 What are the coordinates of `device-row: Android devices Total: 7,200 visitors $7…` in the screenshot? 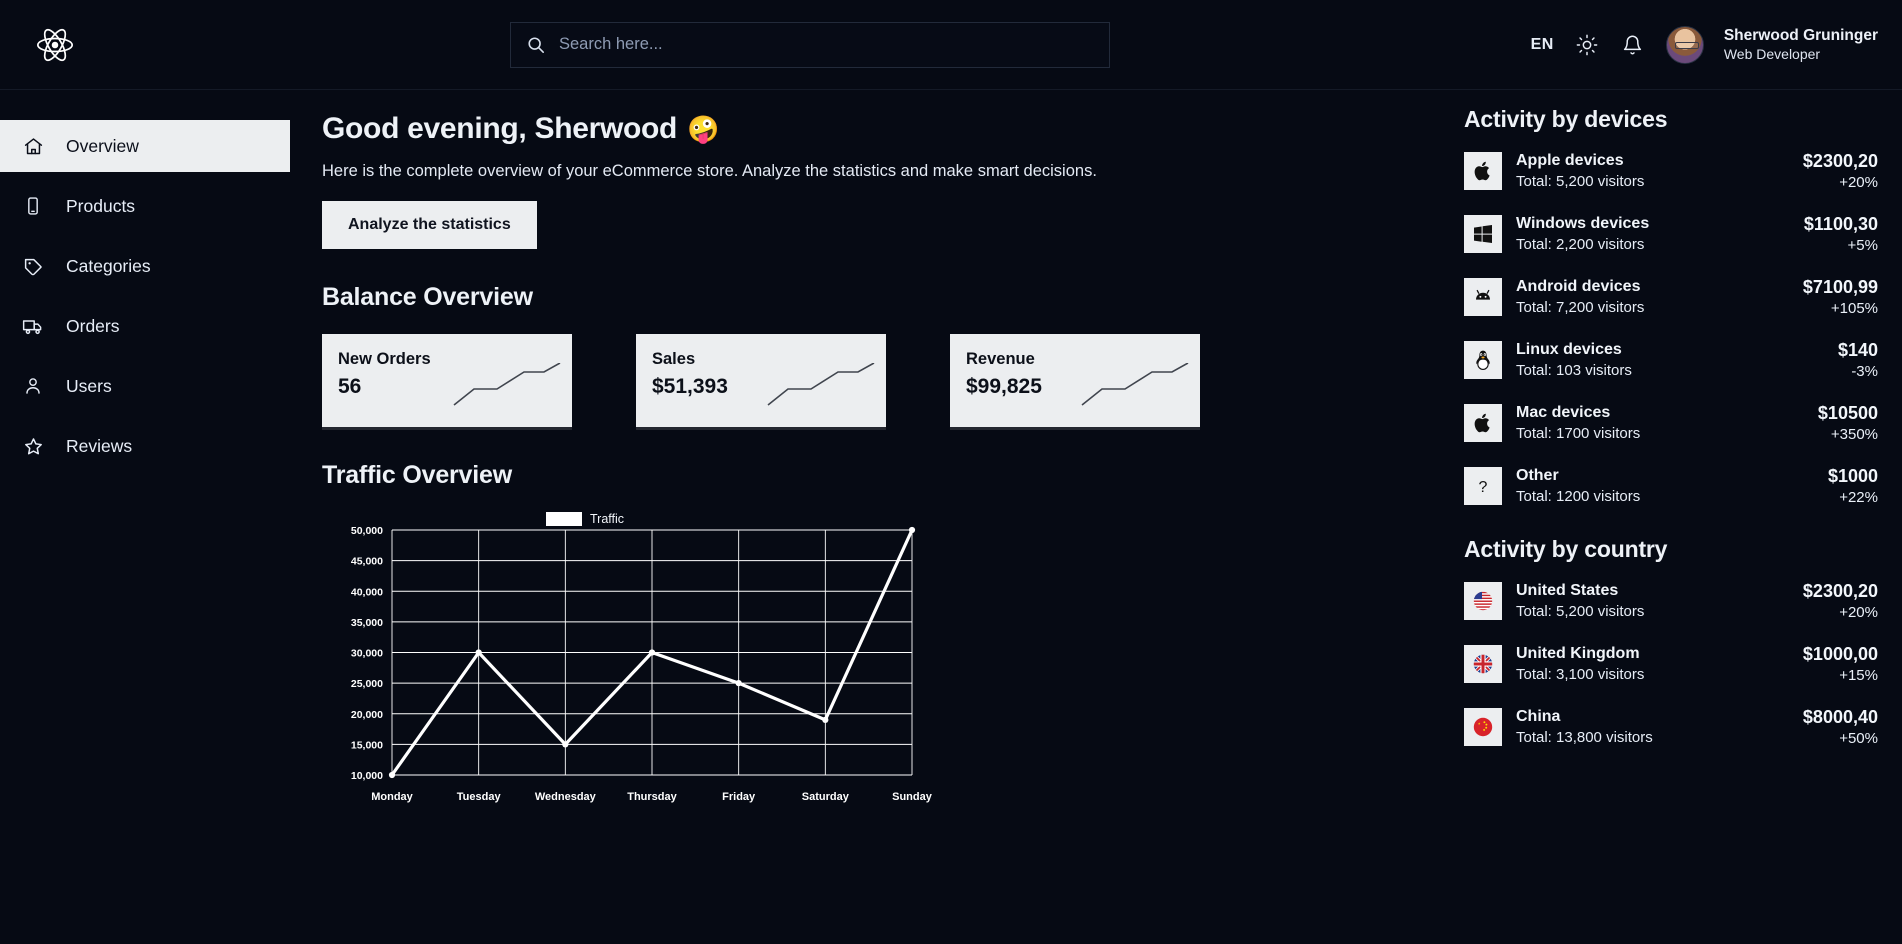 It's located at (1671, 297).